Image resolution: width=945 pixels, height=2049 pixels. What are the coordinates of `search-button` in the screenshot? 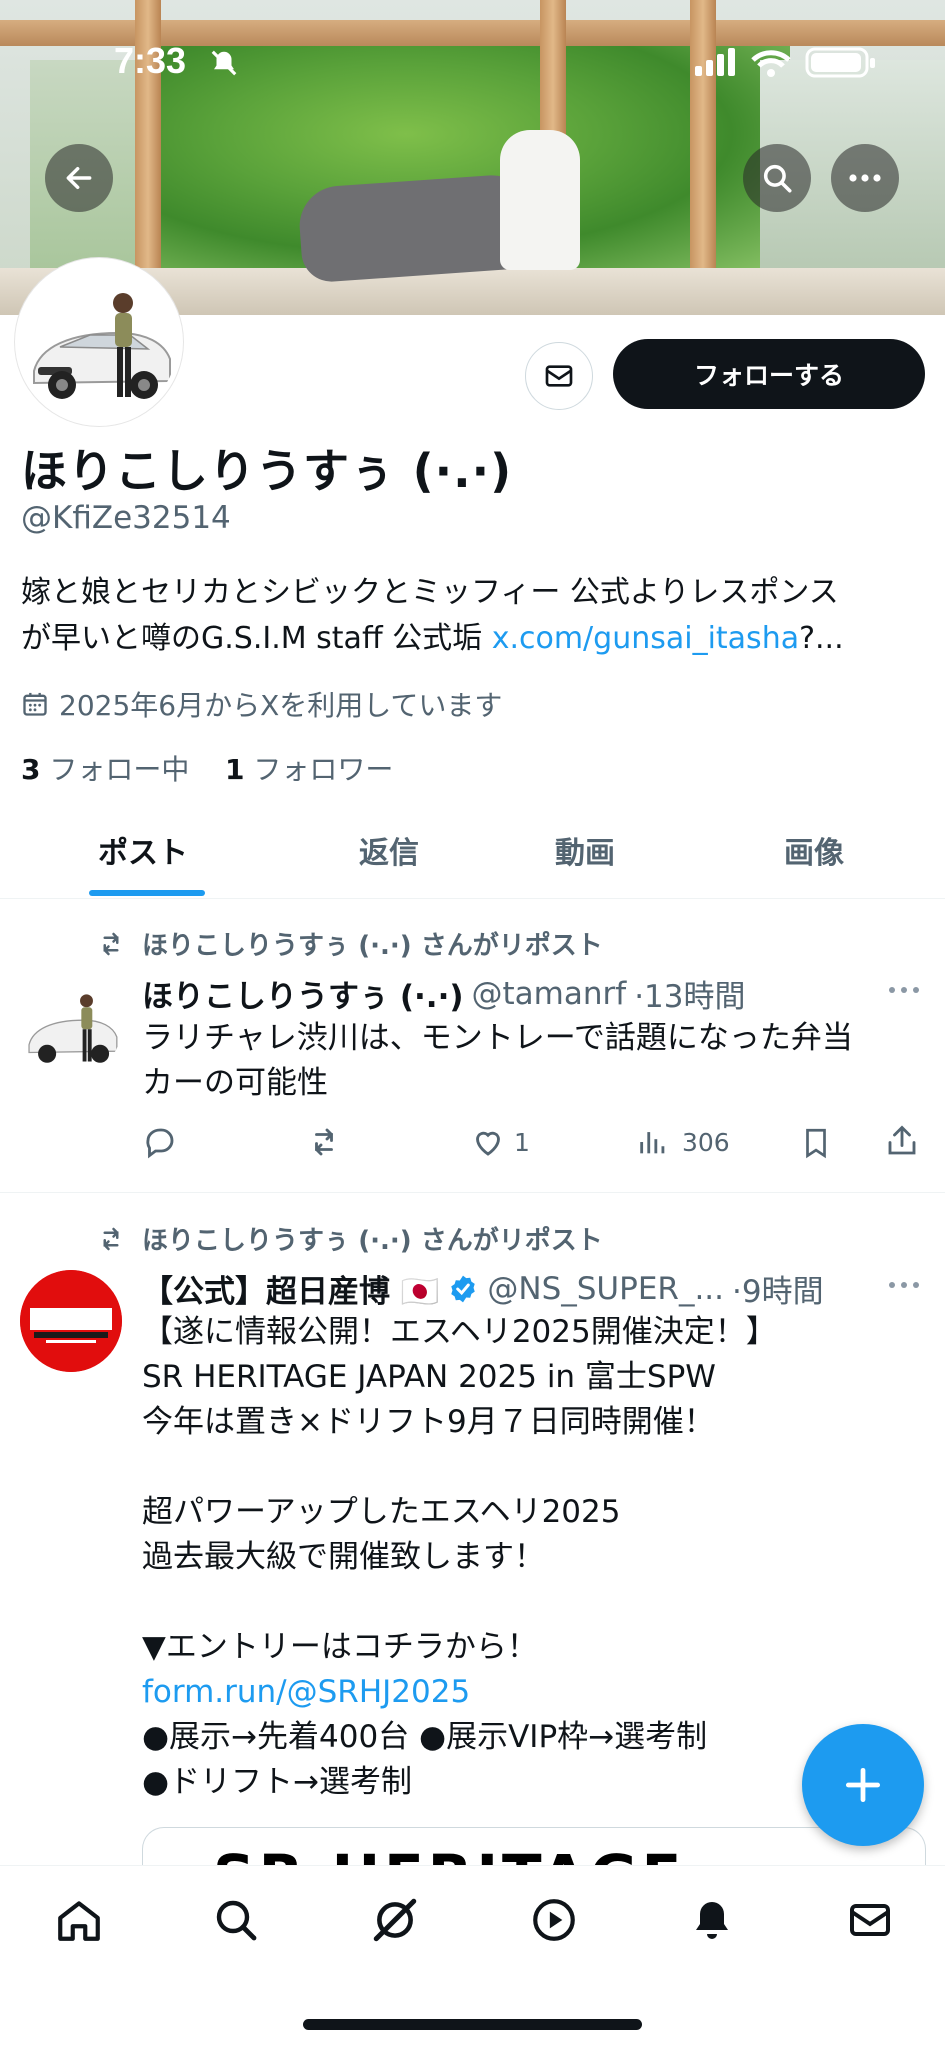 It's located at (777, 178).